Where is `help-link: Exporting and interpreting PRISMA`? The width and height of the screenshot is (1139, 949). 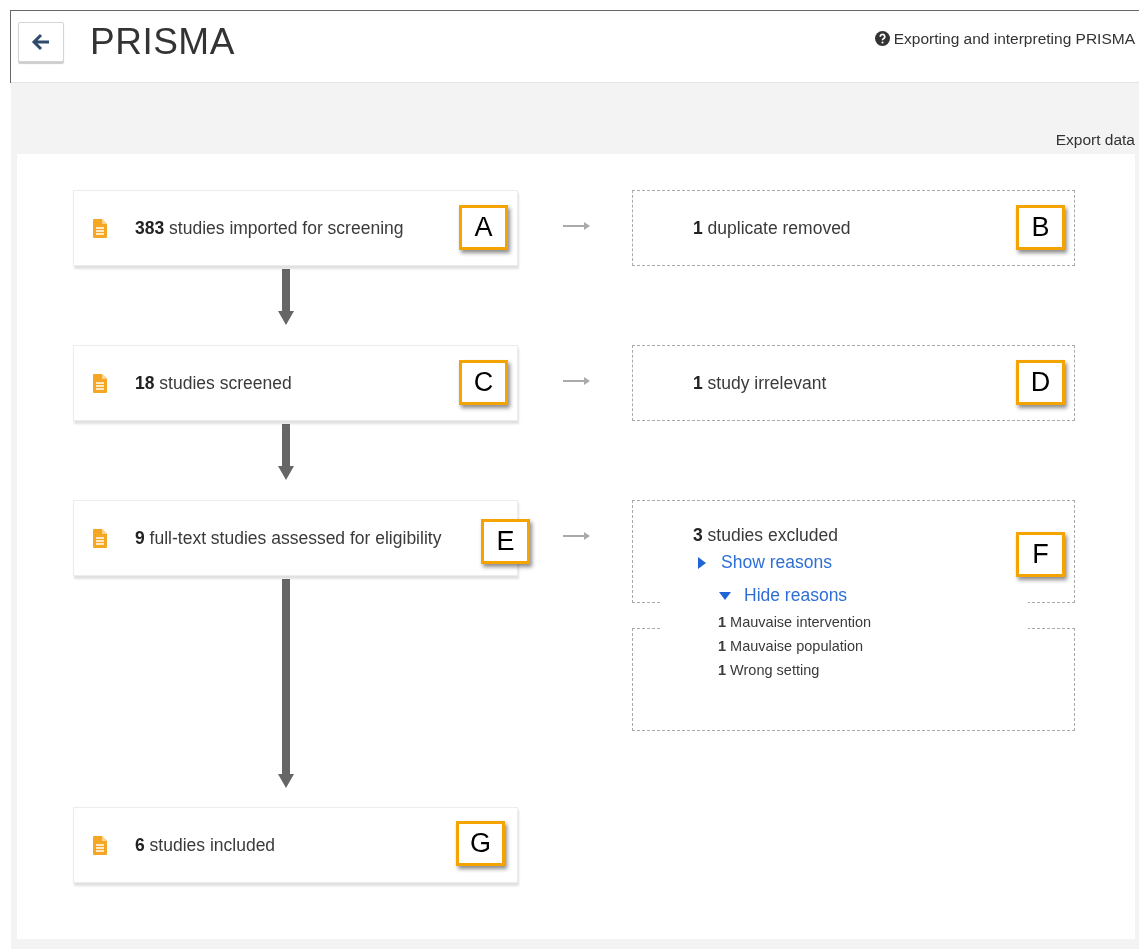
help-link: Exporting and interpreting PRISMA is located at coordinates (1004, 38).